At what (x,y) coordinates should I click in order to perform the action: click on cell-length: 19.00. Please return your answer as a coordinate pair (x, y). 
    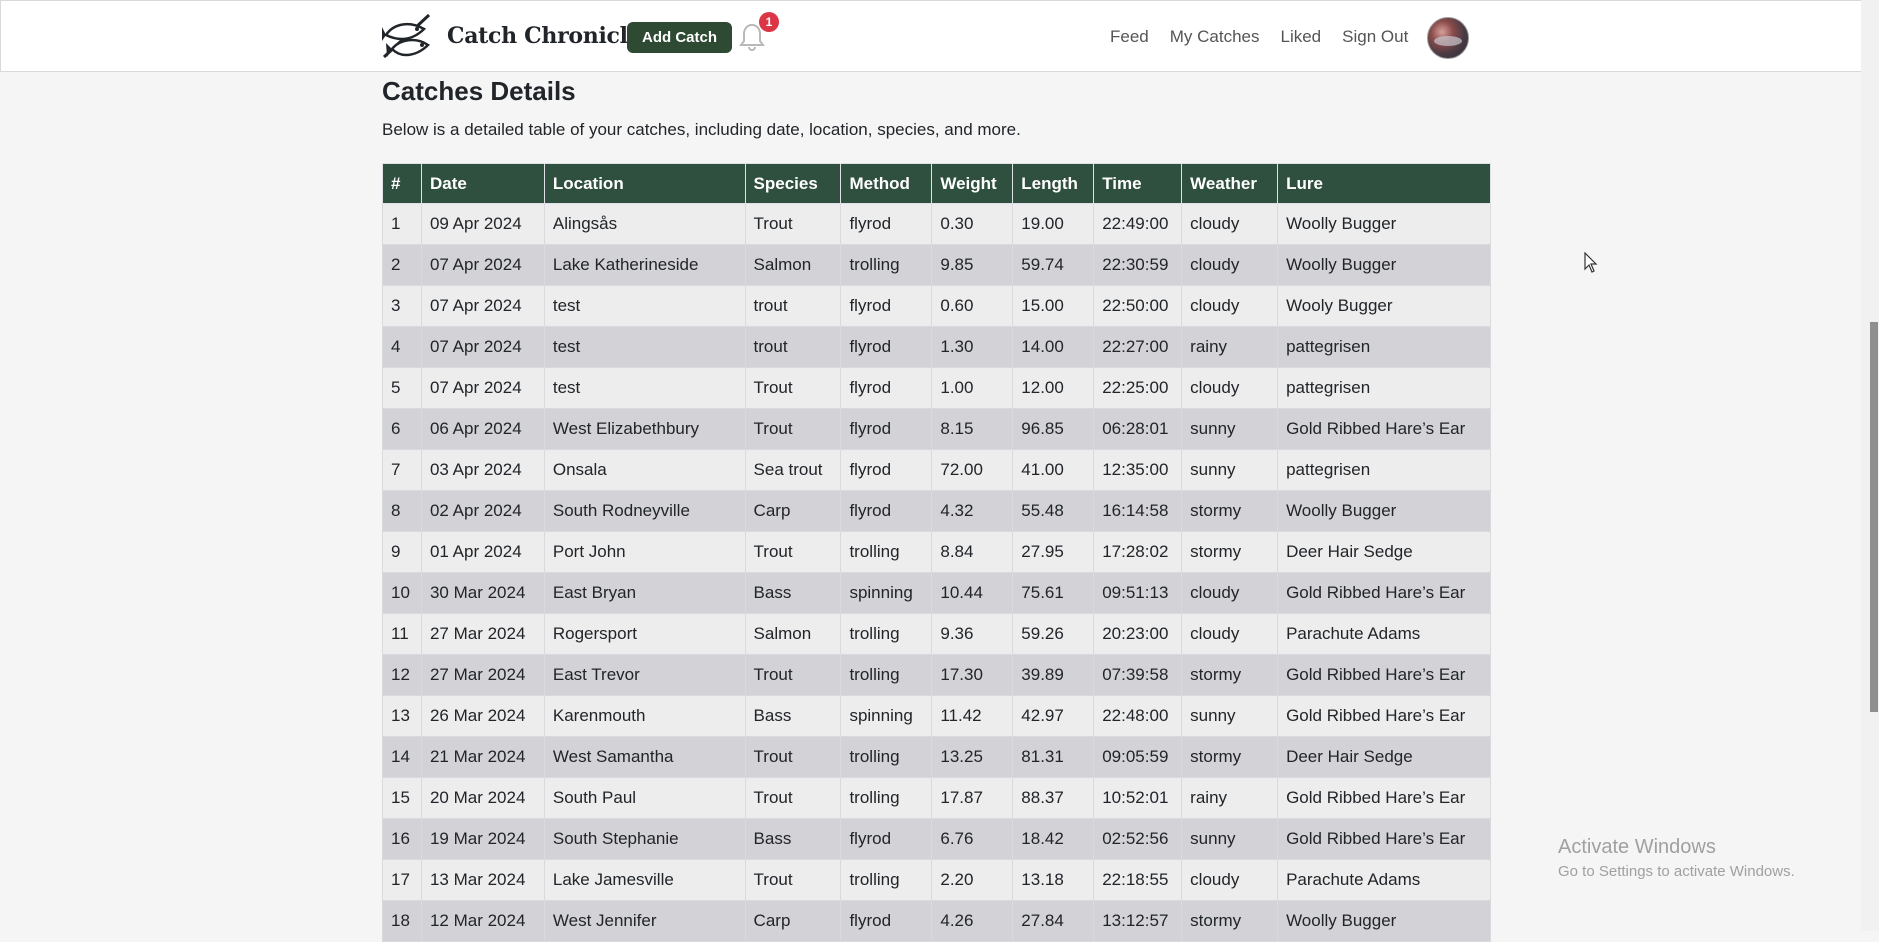
    Looking at the image, I should click on (1053, 224).